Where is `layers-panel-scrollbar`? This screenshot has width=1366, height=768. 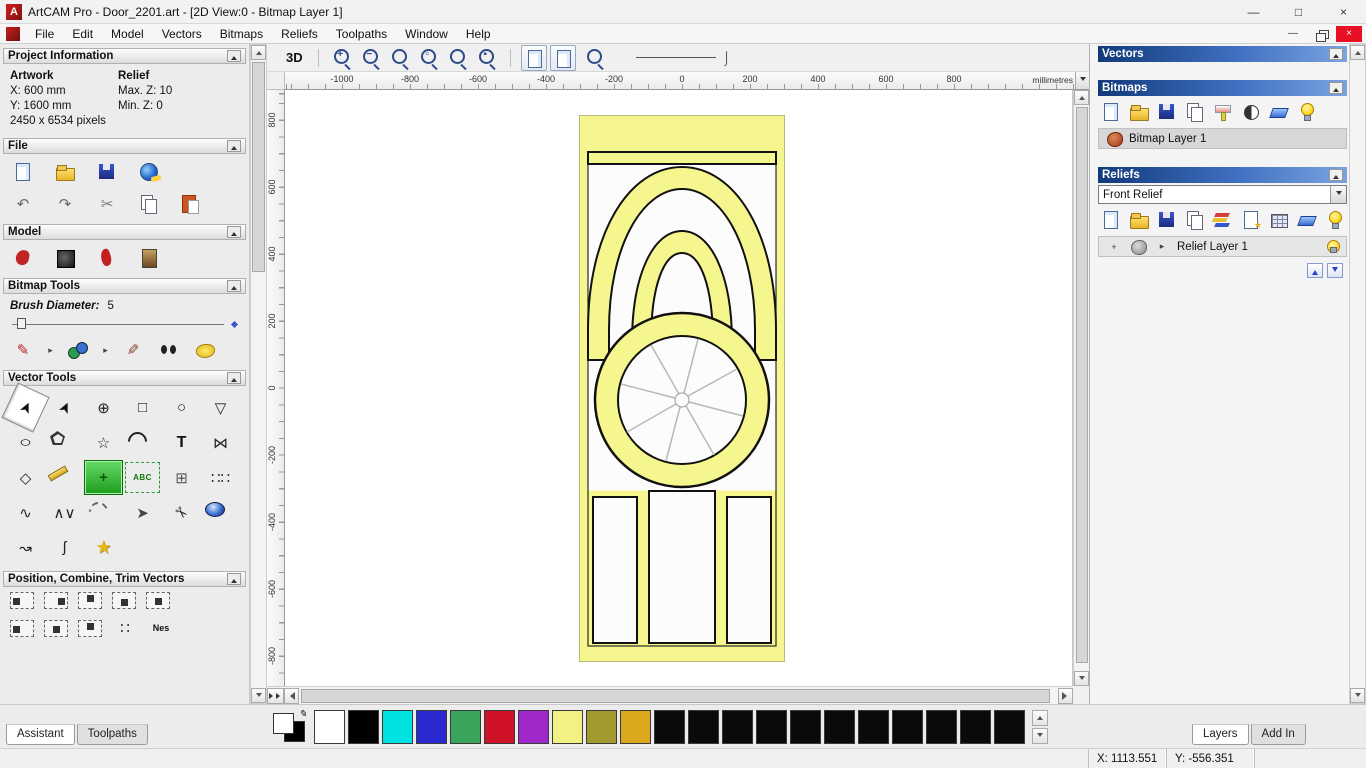
layers-panel-scrollbar is located at coordinates (1357, 374).